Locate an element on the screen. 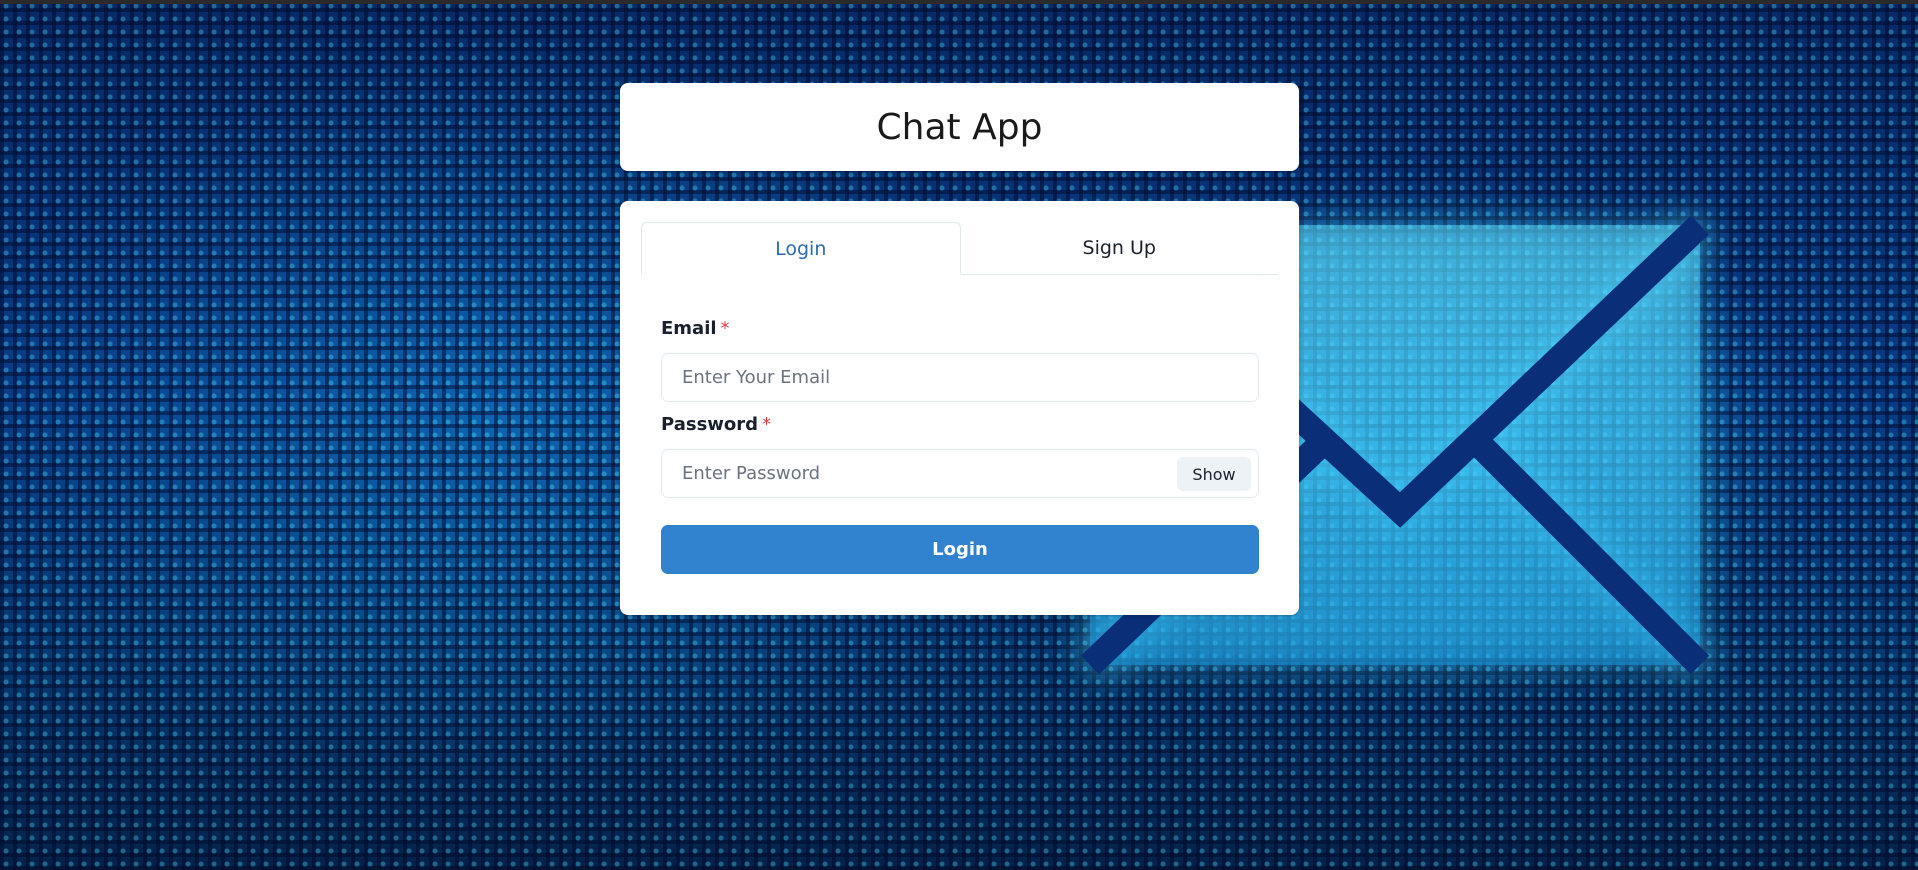 This screenshot has width=1918, height=870. header-card: Chat App is located at coordinates (959, 127).